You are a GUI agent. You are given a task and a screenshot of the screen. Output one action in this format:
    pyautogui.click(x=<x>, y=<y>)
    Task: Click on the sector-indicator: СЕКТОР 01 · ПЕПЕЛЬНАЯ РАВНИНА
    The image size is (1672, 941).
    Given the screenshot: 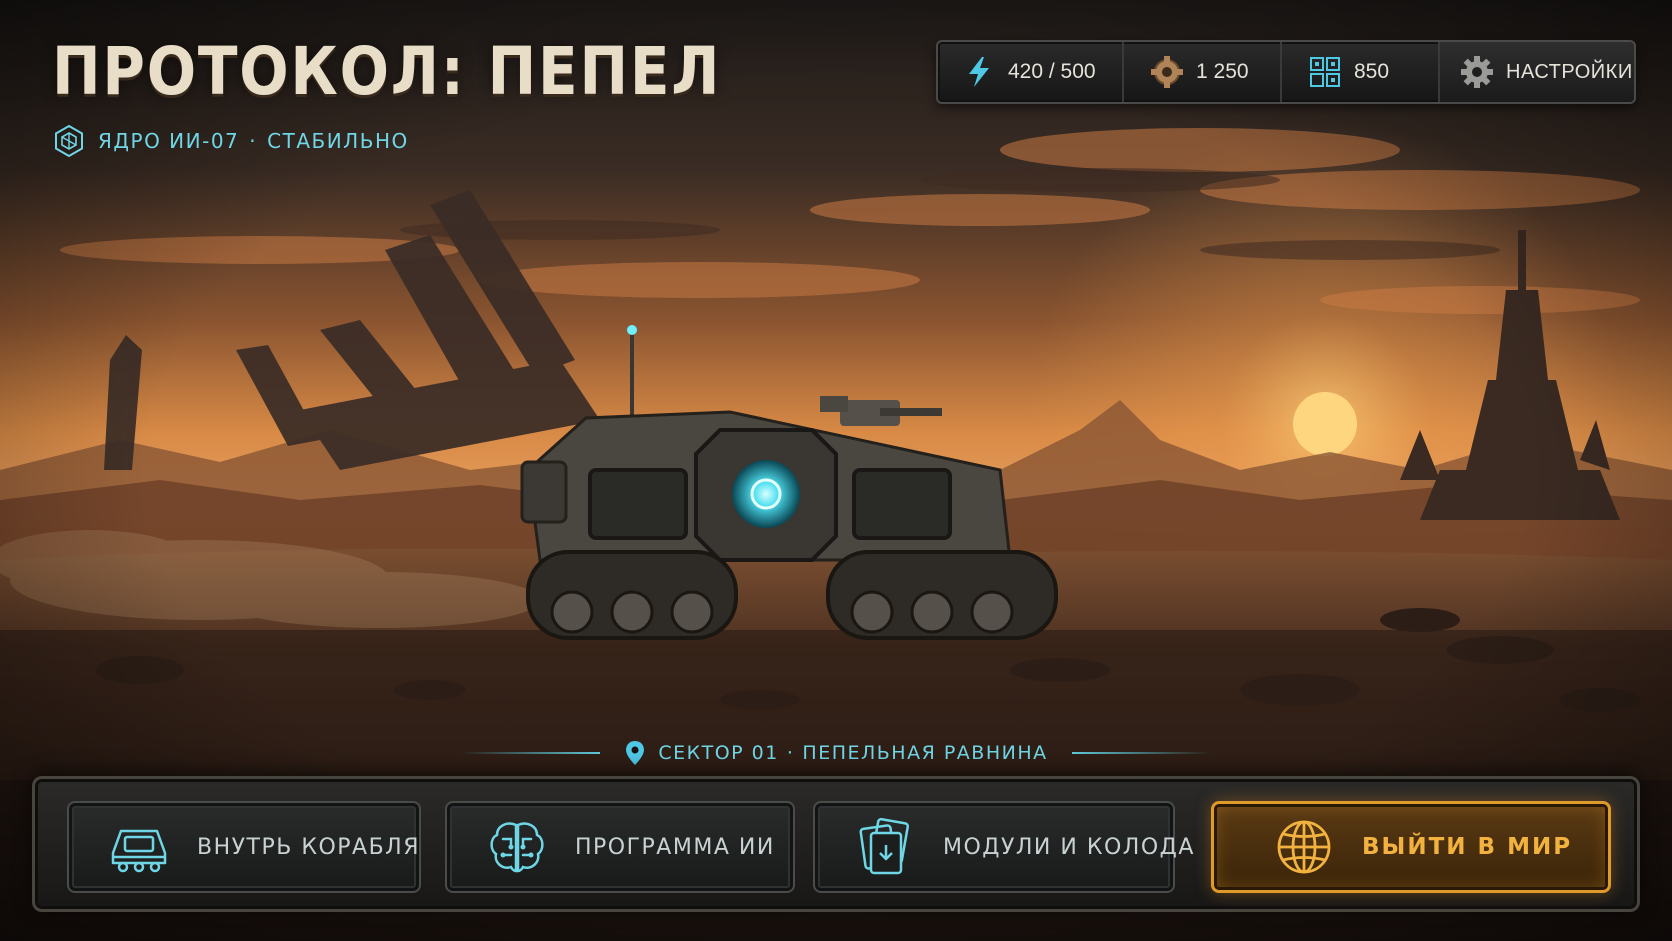 What is the action you would take?
    pyautogui.click(x=836, y=753)
    